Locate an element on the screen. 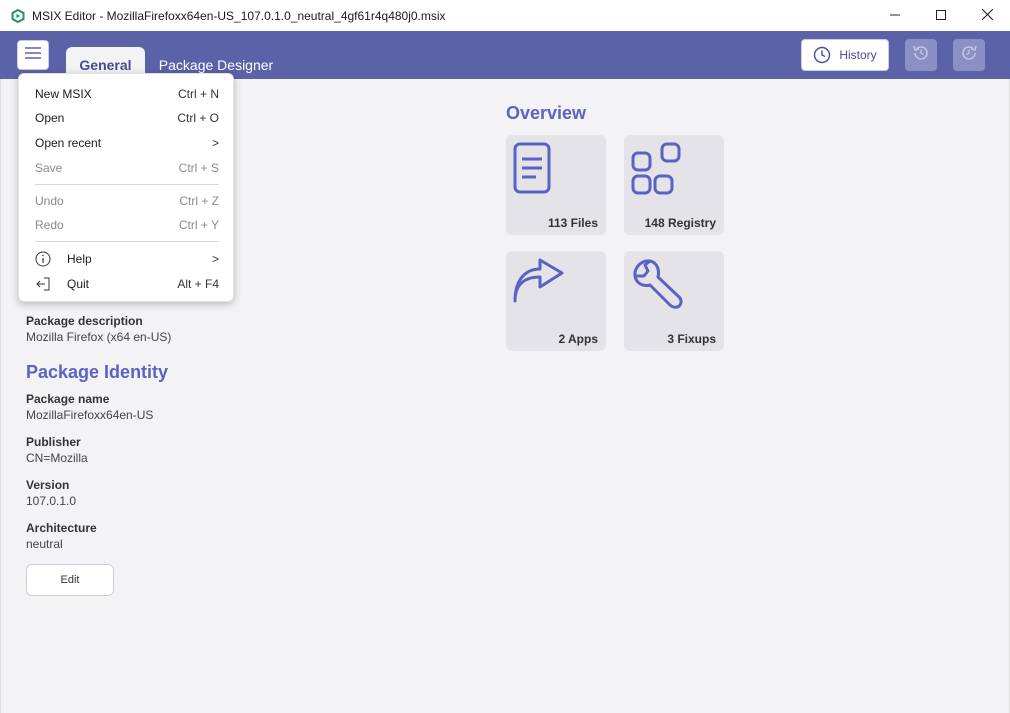 Image resolution: width=1010 pixels, height=713 pixels. menu-item-quit: Quit Alt + F4 is located at coordinates (127, 284).